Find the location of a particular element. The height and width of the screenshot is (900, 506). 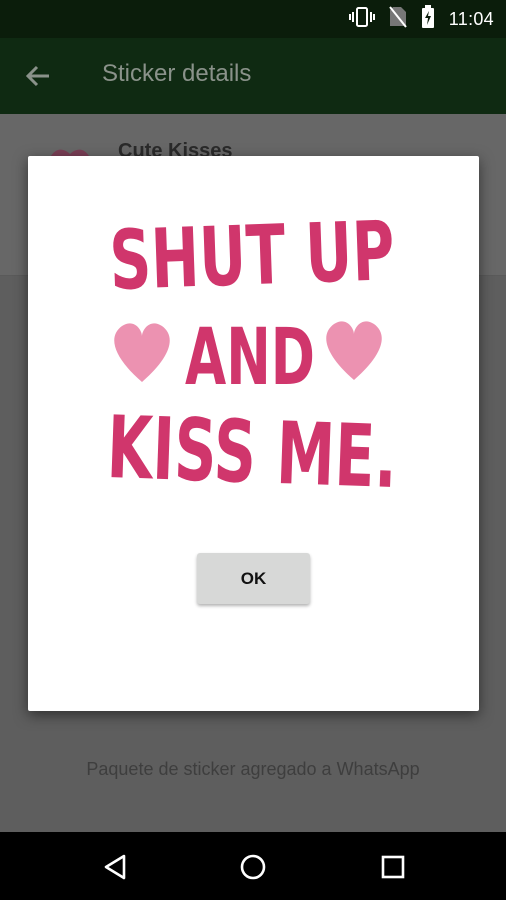

sticker-line-2: AND is located at coordinates (250, 358).